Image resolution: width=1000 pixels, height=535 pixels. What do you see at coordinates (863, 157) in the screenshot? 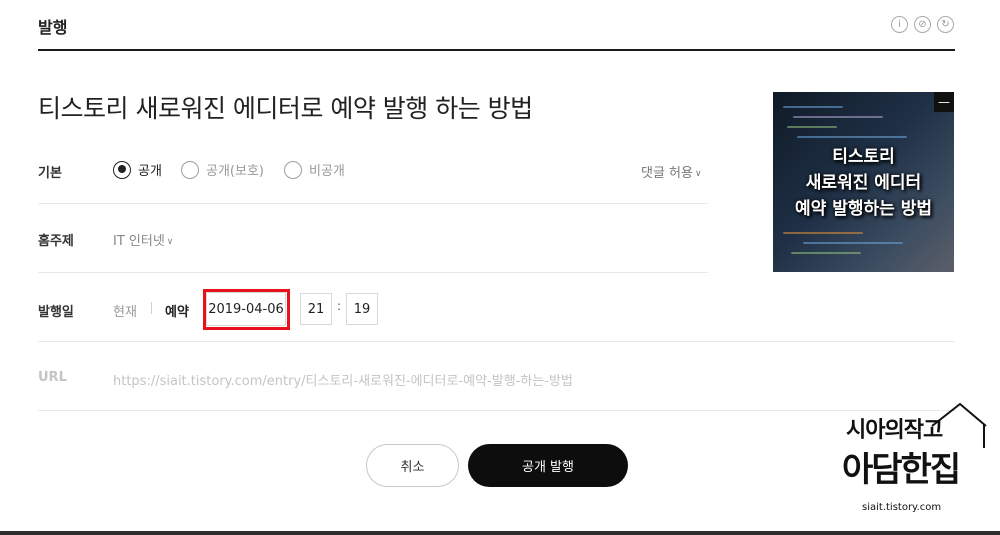
I see `thumbnail-caption-line: 티스토리` at bounding box center [863, 157].